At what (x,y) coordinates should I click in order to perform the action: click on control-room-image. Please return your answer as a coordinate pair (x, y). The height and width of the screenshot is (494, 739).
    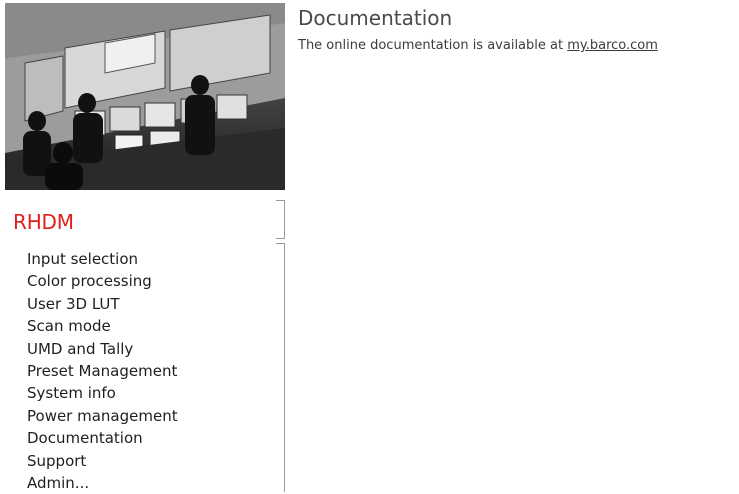
    Looking at the image, I should click on (145, 96).